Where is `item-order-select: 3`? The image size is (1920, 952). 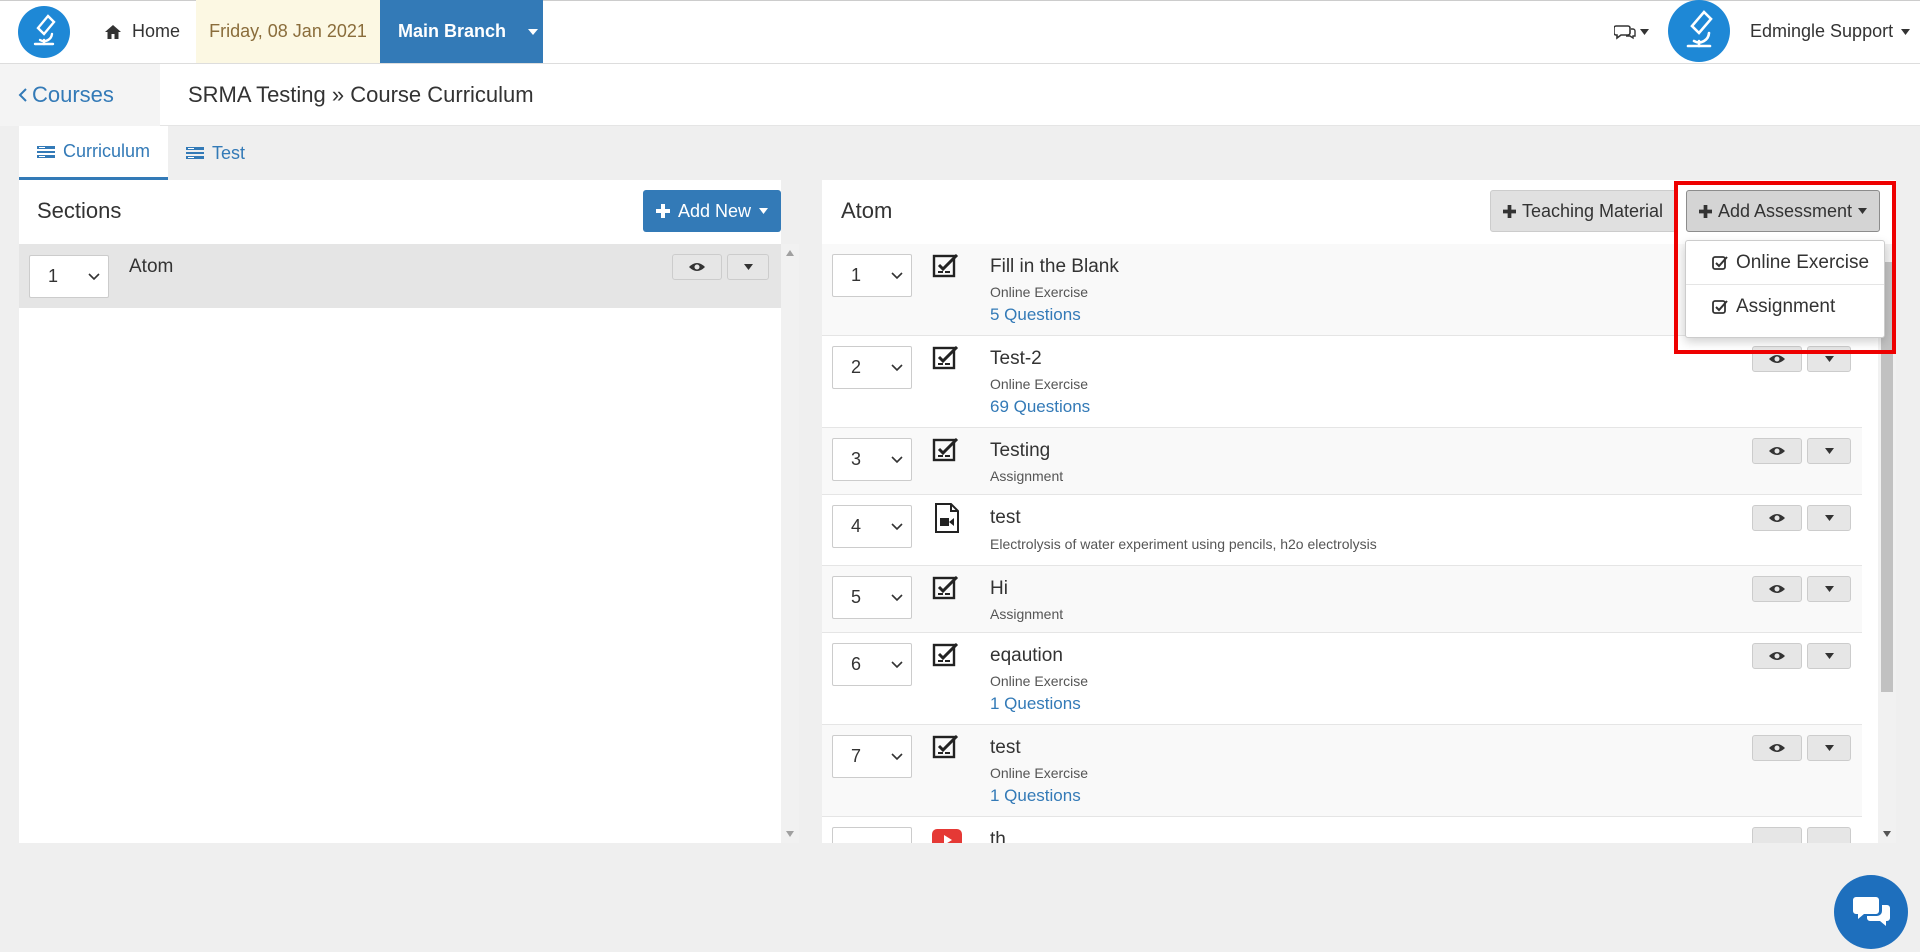
item-order-select: 3 is located at coordinates (872, 459).